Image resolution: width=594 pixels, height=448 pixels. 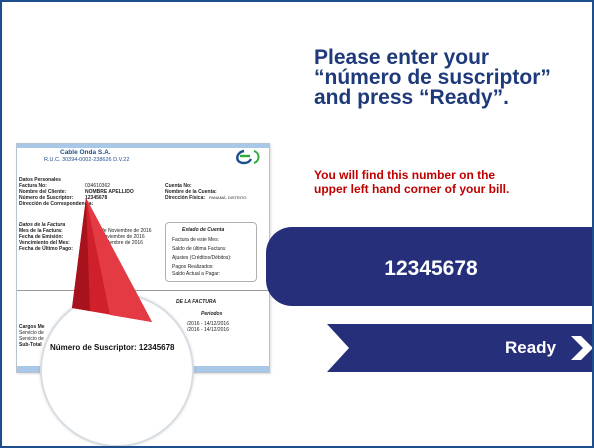 What do you see at coordinates (87, 160) in the screenshot?
I see `bill-ruc: R.U.C. 30394-0002-238626 D.V.22` at bounding box center [87, 160].